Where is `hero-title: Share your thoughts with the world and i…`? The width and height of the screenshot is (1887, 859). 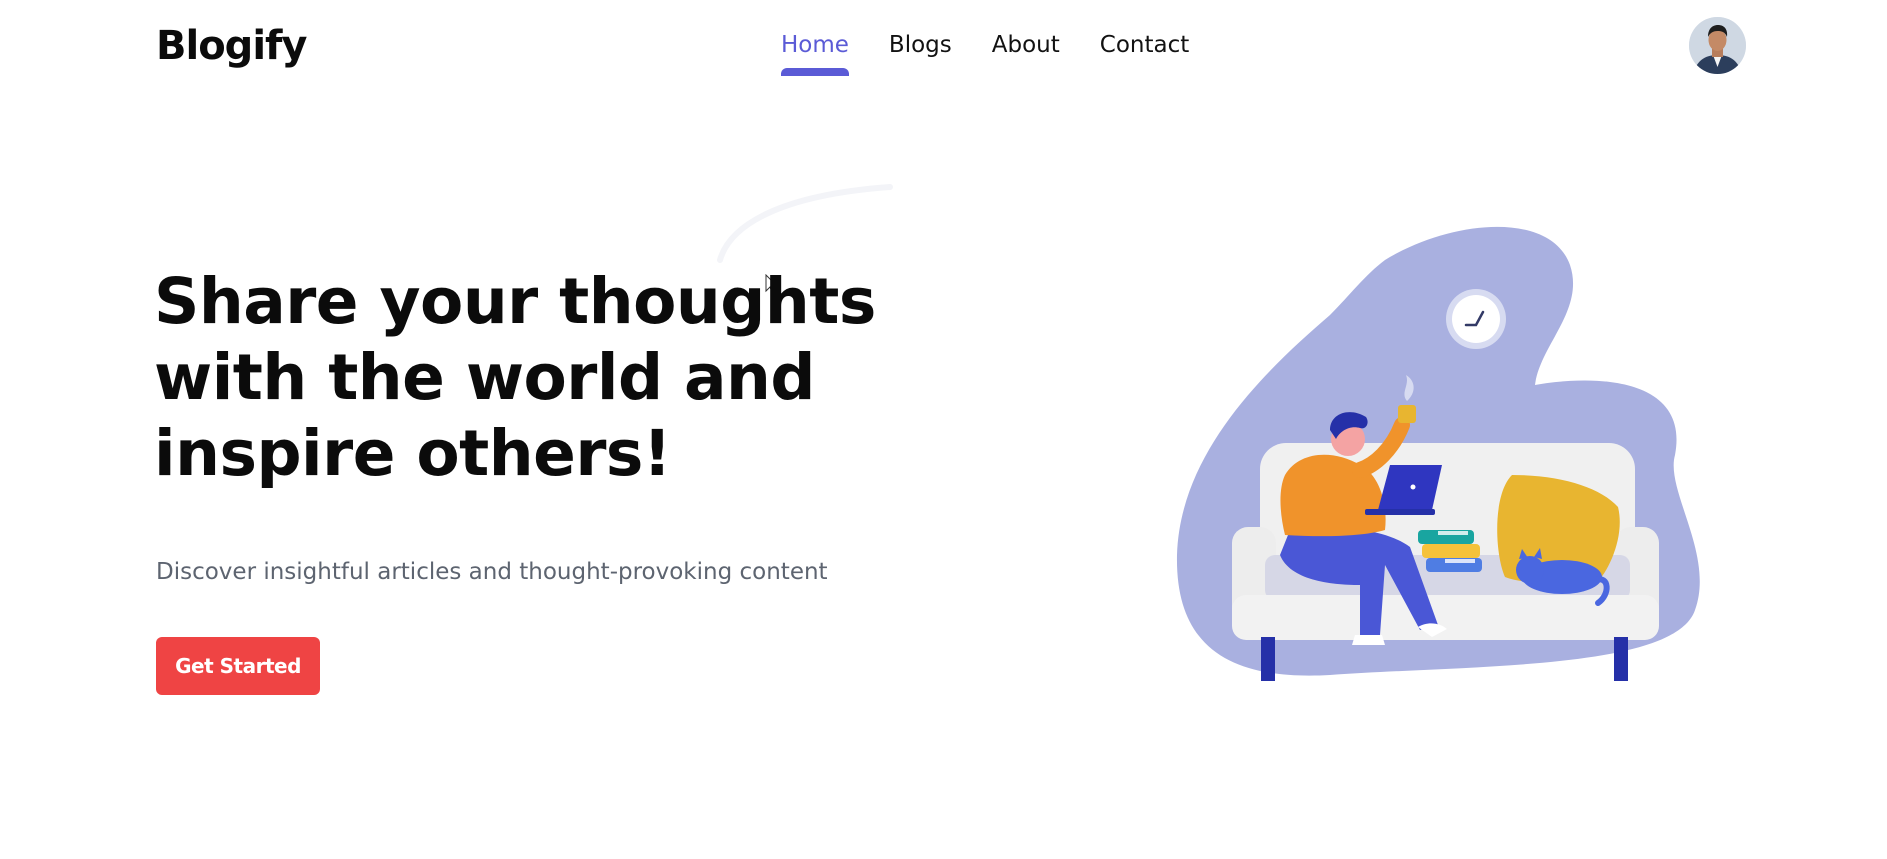 hero-title: Share your thoughts with the world and i… is located at coordinates (515, 377).